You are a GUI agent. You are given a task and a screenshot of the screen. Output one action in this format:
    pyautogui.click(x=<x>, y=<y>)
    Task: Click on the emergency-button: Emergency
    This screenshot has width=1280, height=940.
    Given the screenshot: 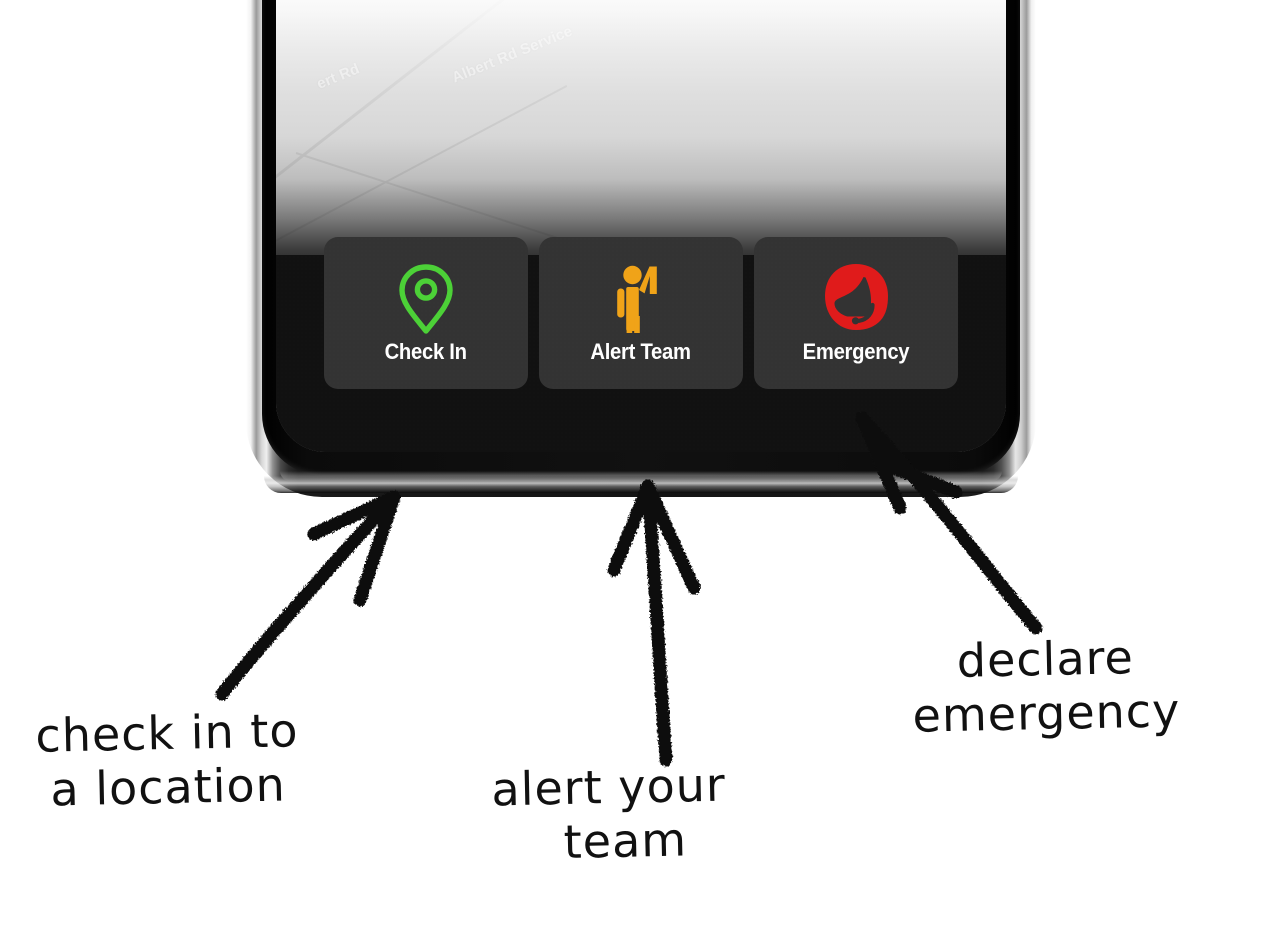 What is the action you would take?
    pyautogui.click(x=856, y=313)
    